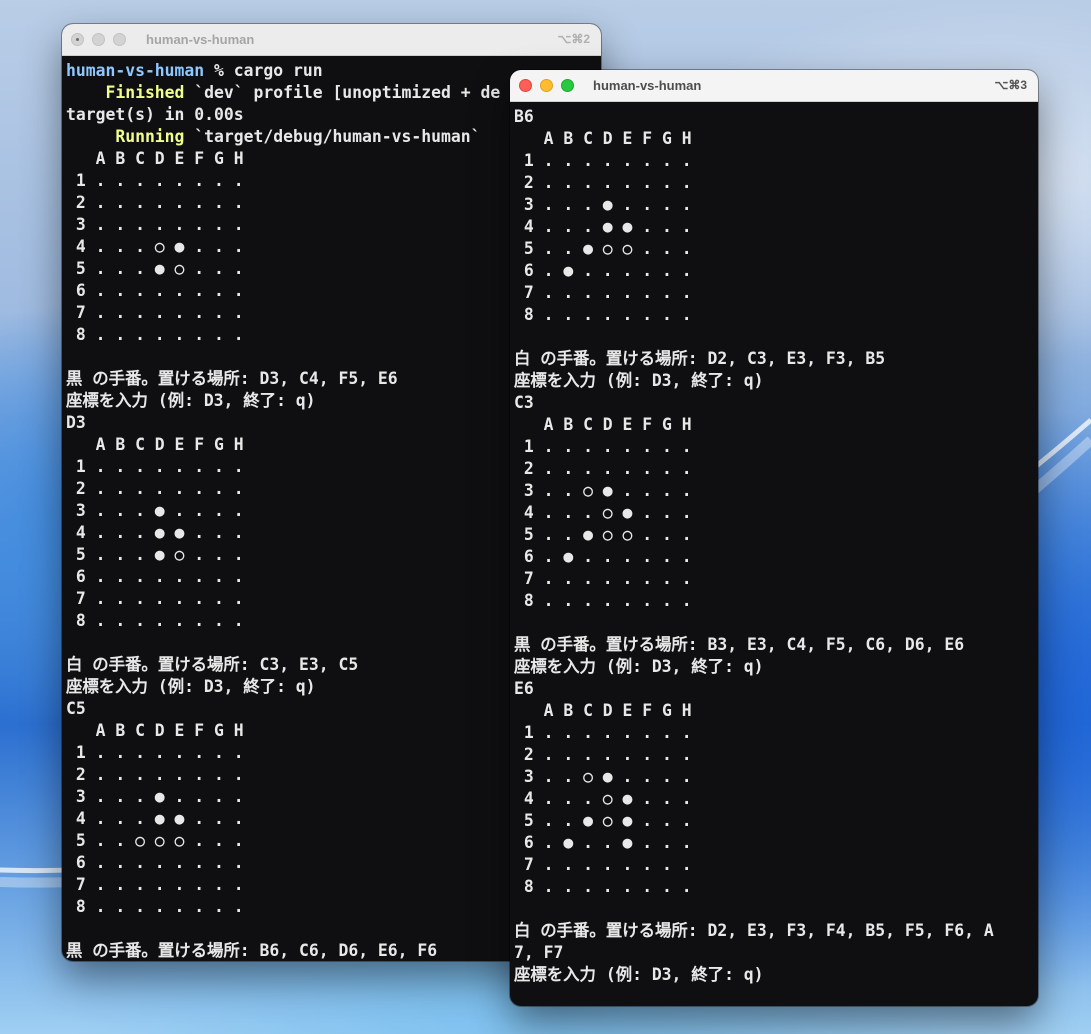 The image size is (1091, 1034). Describe the element at coordinates (524, 402) in the screenshot. I see `line-text: C3` at that location.